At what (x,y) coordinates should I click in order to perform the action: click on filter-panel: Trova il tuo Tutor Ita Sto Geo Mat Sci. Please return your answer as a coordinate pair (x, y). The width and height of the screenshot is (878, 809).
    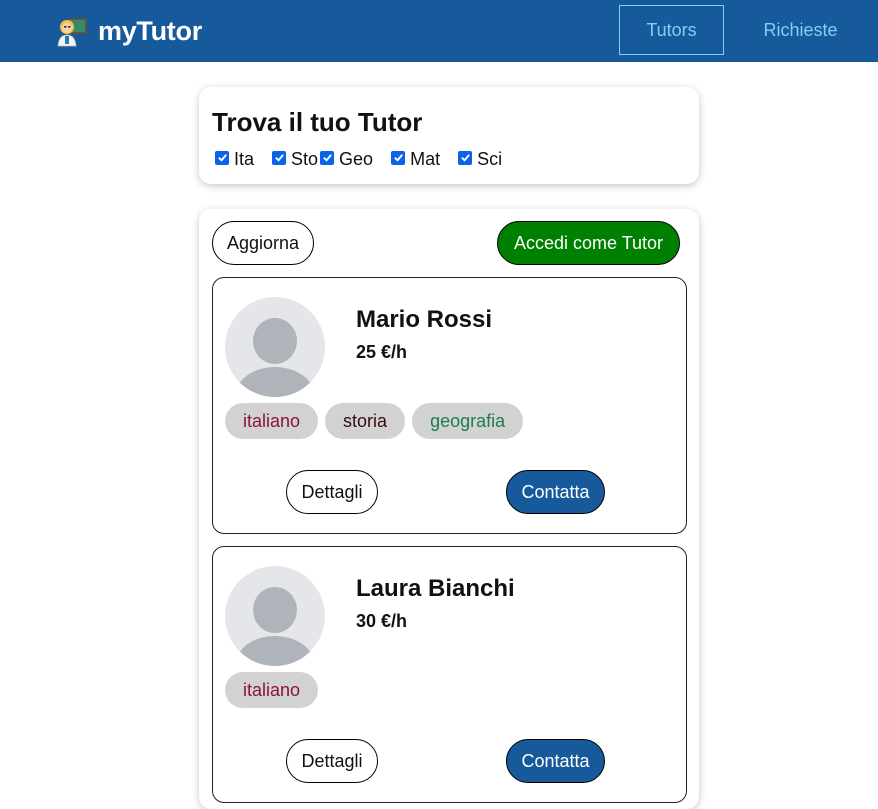
    Looking at the image, I should click on (449, 135).